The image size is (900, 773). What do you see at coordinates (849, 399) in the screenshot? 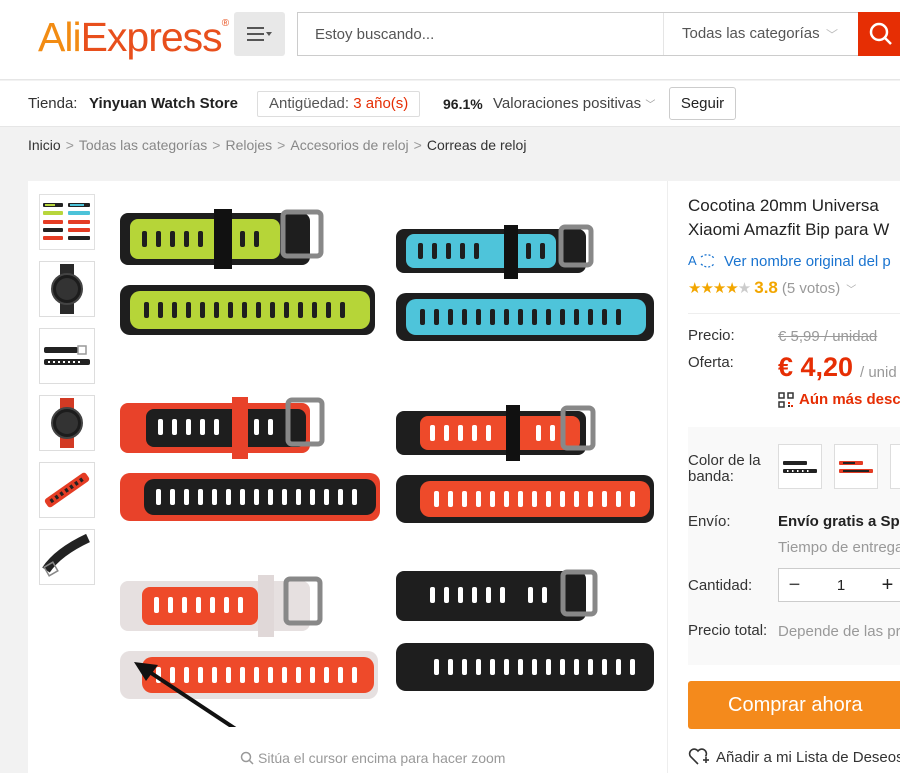
I see `app-discount-text: Aún más descu` at bounding box center [849, 399].